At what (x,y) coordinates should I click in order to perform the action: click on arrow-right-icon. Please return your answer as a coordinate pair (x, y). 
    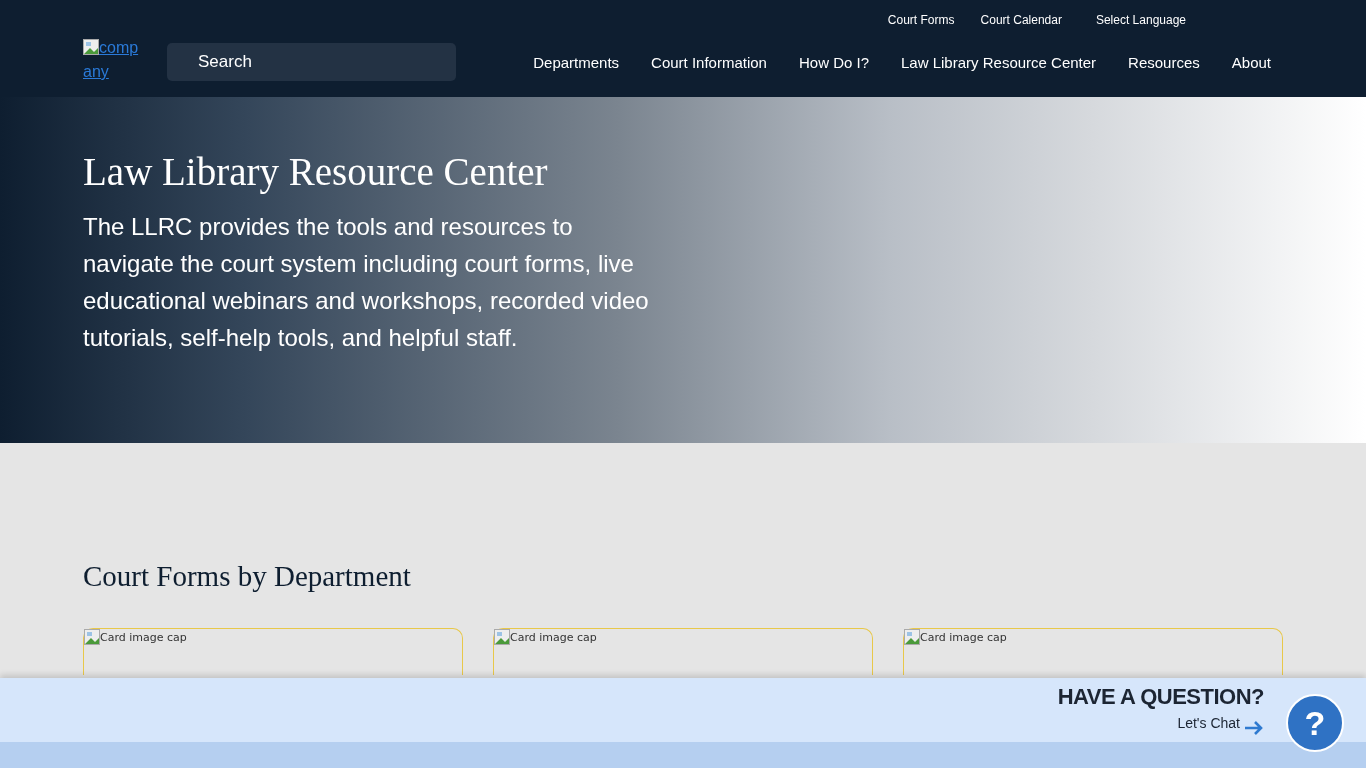
    Looking at the image, I should click on (1254, 728).